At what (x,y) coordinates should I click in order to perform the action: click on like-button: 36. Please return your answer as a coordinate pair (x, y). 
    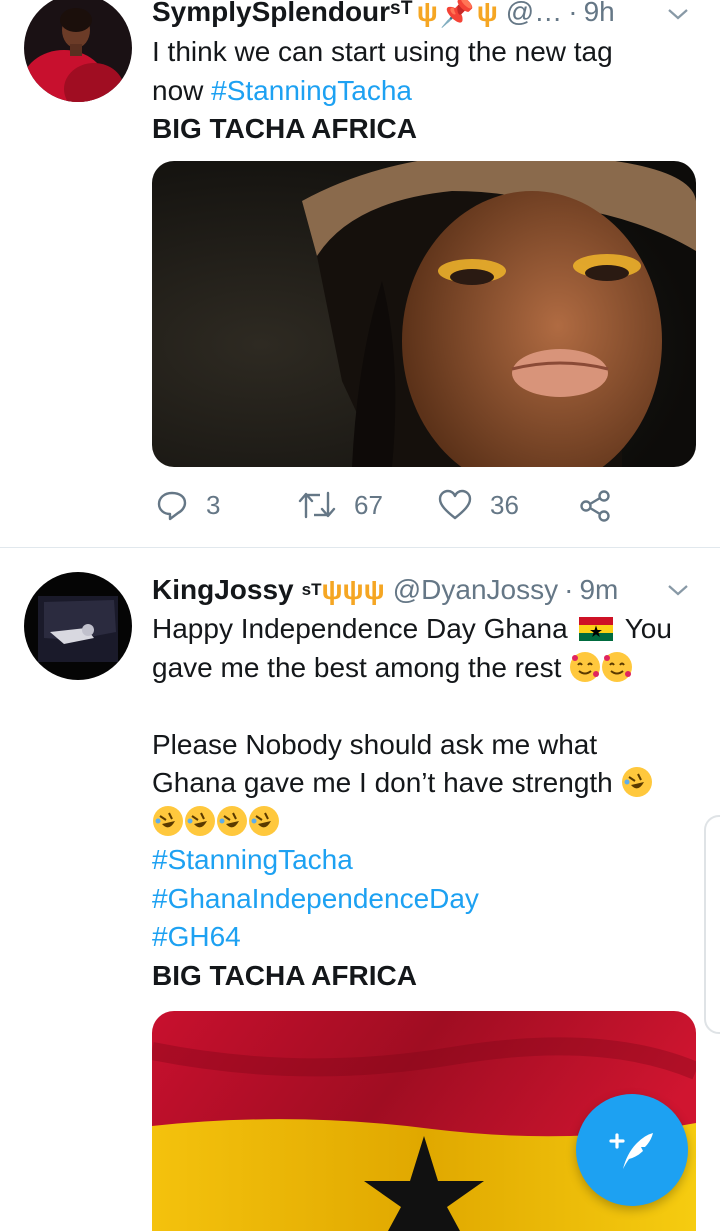
    Looking at the image, I should click on (478, 505).